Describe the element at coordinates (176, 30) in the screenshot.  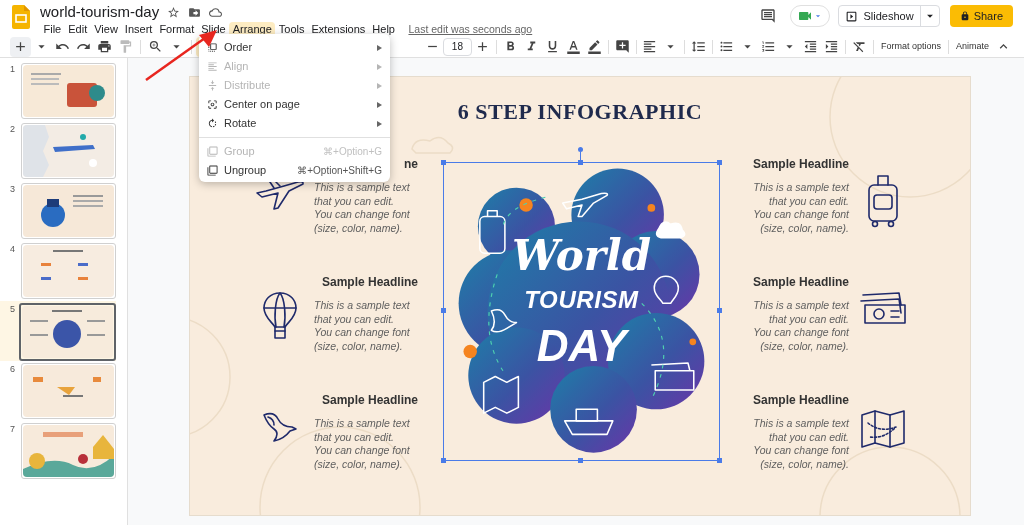
I see `menu-bar-item: Format` at that location.